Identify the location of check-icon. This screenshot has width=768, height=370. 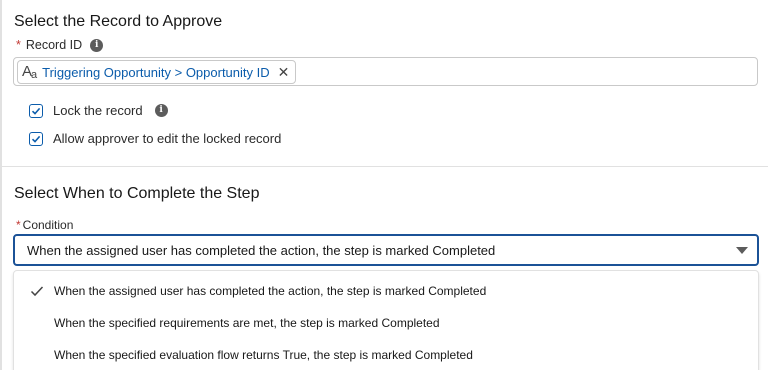
(37, 291).